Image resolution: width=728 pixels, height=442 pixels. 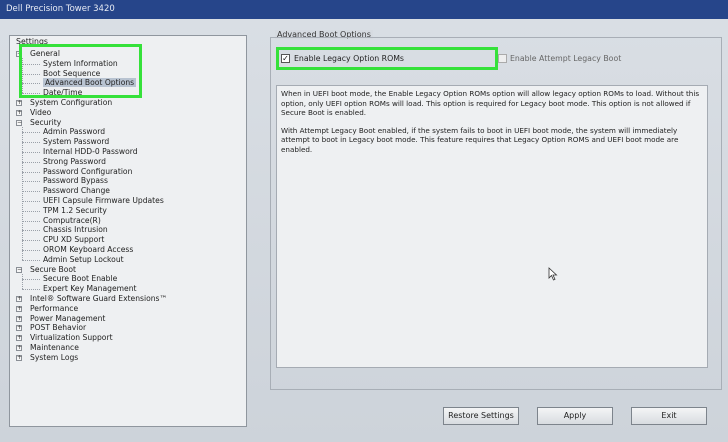 I want to click on tree-item-system-logs: System Logs, so click(x=54, y=358).